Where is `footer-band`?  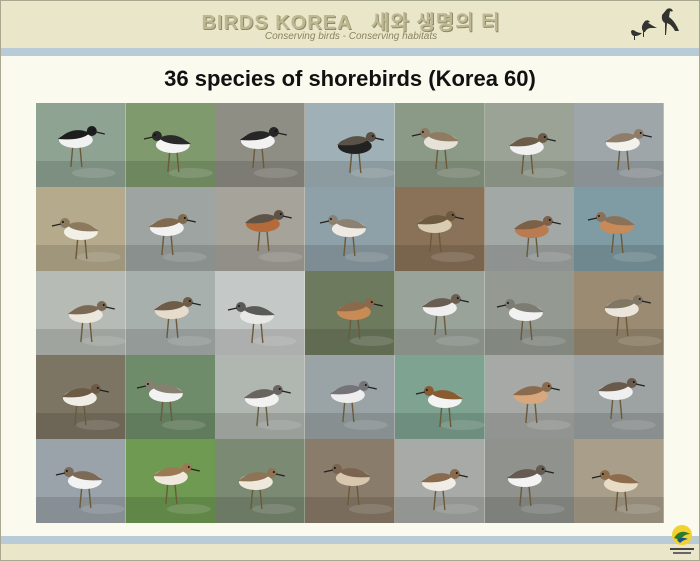
footer-band is located at coordinates (350, 552).